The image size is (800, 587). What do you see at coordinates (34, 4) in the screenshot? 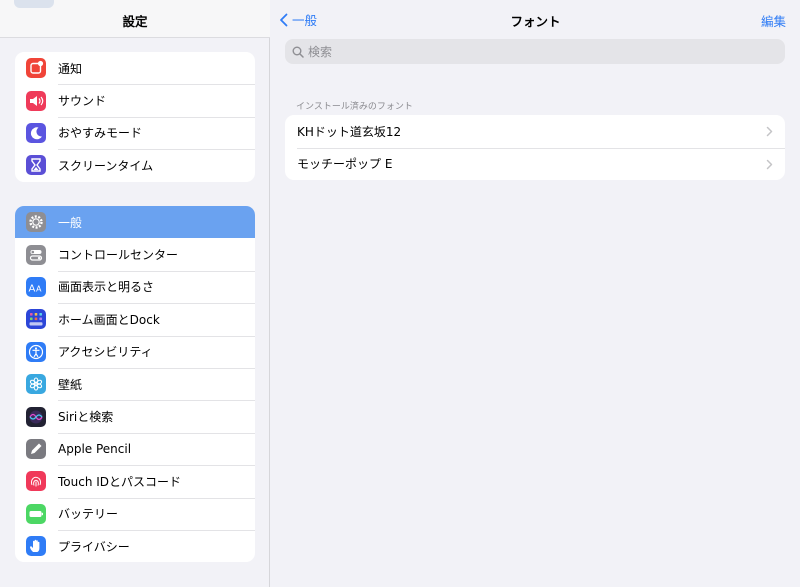
I see `status-bar-fragment` at bounding box center [34, 4].